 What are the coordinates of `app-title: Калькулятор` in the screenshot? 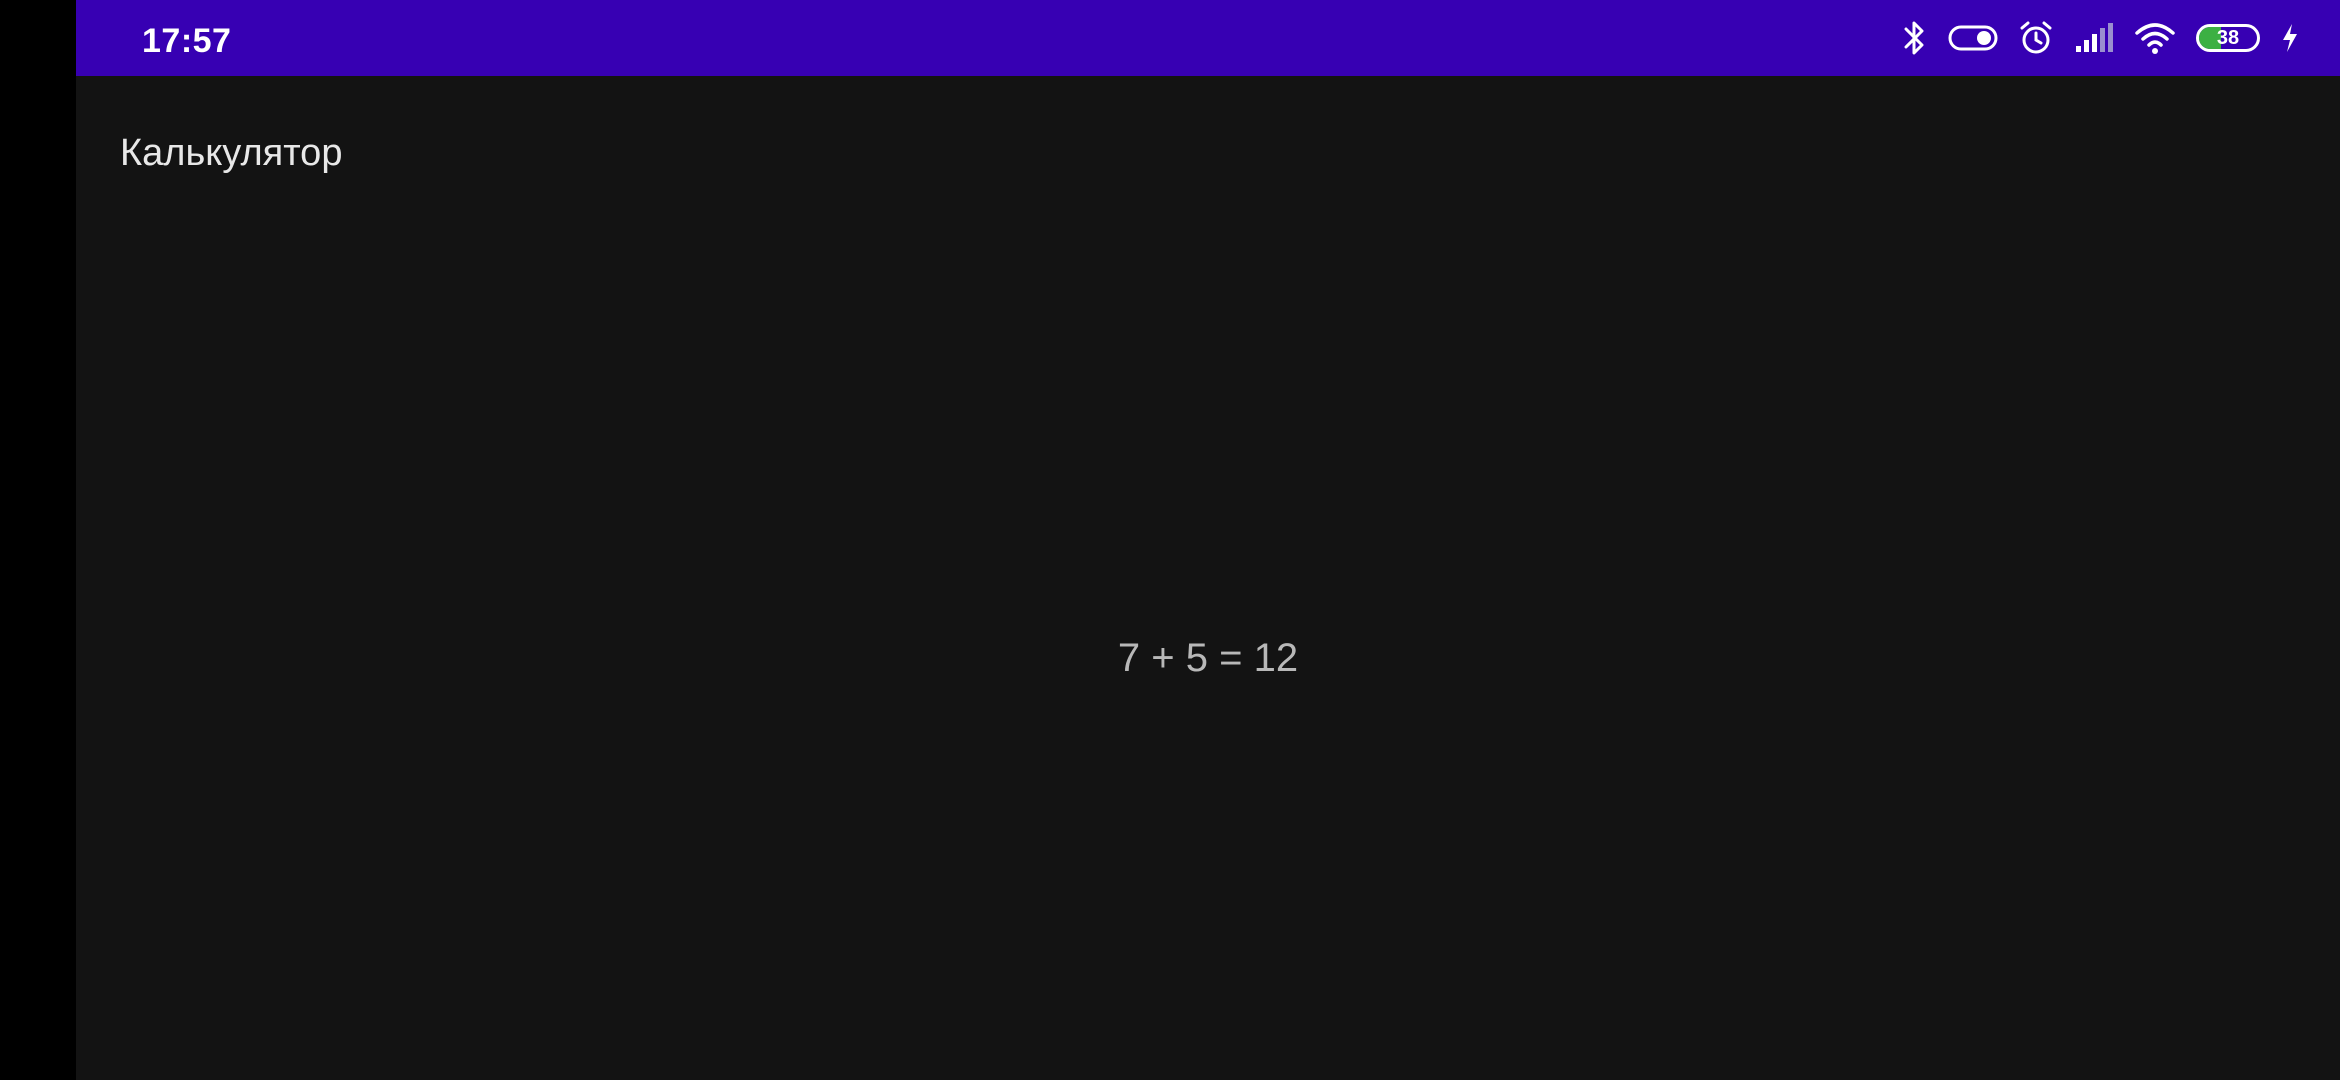 It's located at (231, 153).